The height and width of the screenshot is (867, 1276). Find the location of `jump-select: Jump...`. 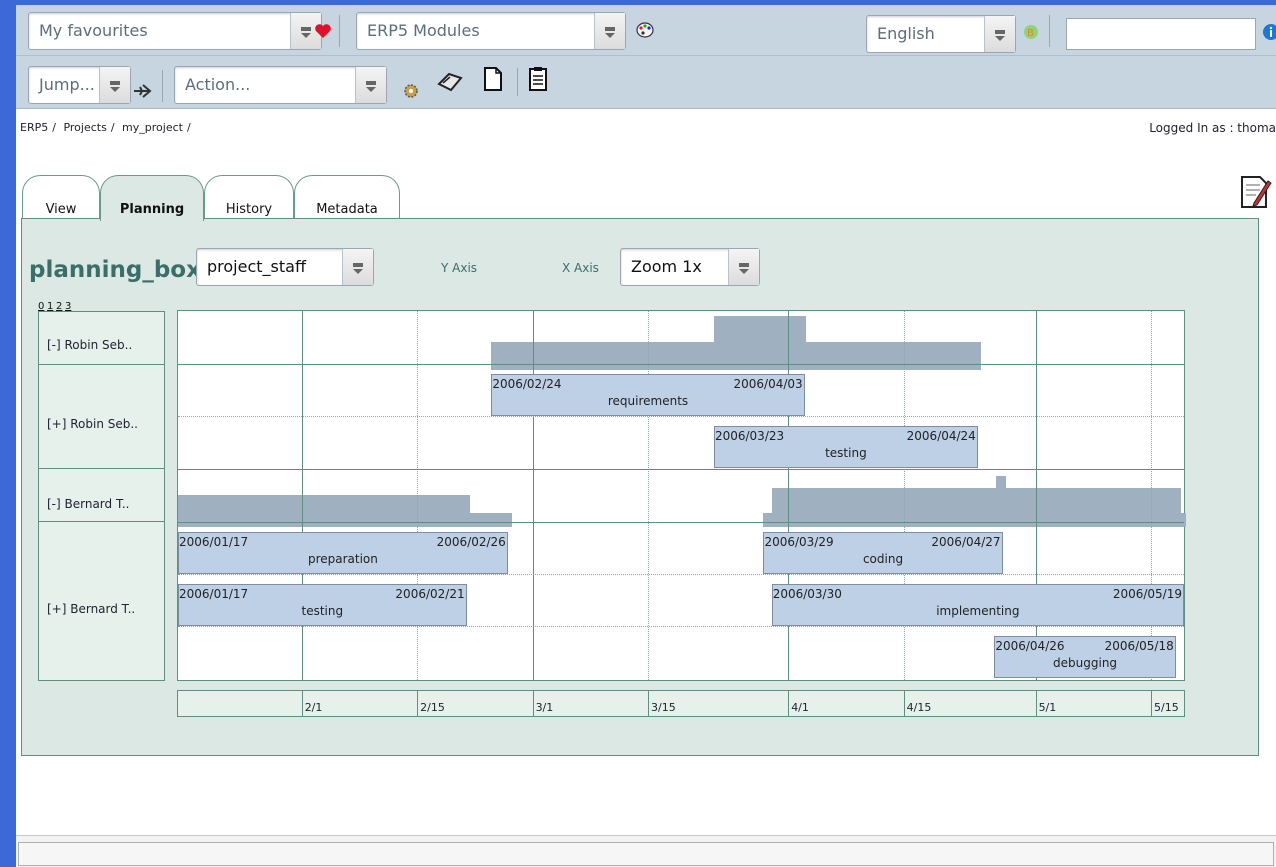

jump-select: Jump... is located at coordinates (79, 85).